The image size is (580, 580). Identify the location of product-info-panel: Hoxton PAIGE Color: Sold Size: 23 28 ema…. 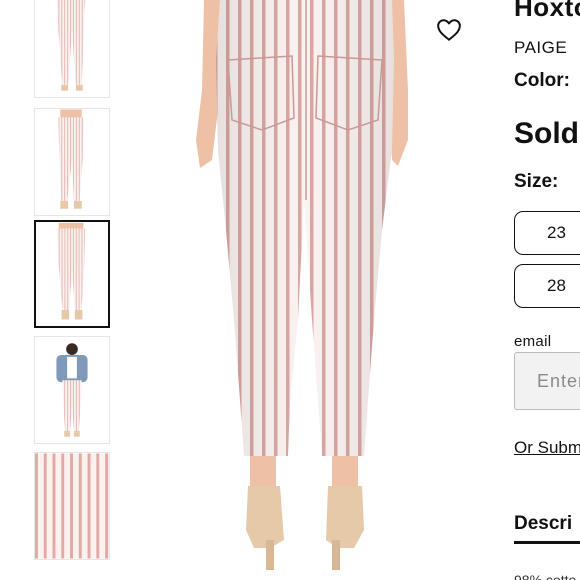
(547, 290).